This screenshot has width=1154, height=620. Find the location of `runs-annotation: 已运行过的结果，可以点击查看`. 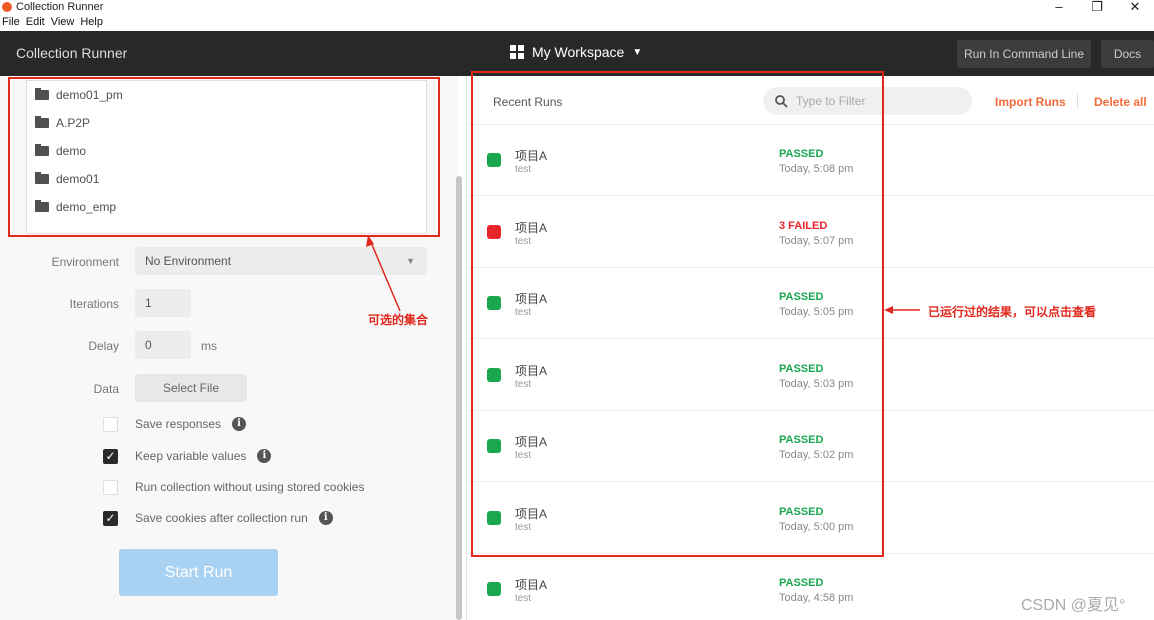

runs-annotation: 已运行过的结果，可以点击查看 is located at coordinates (1012, 312).